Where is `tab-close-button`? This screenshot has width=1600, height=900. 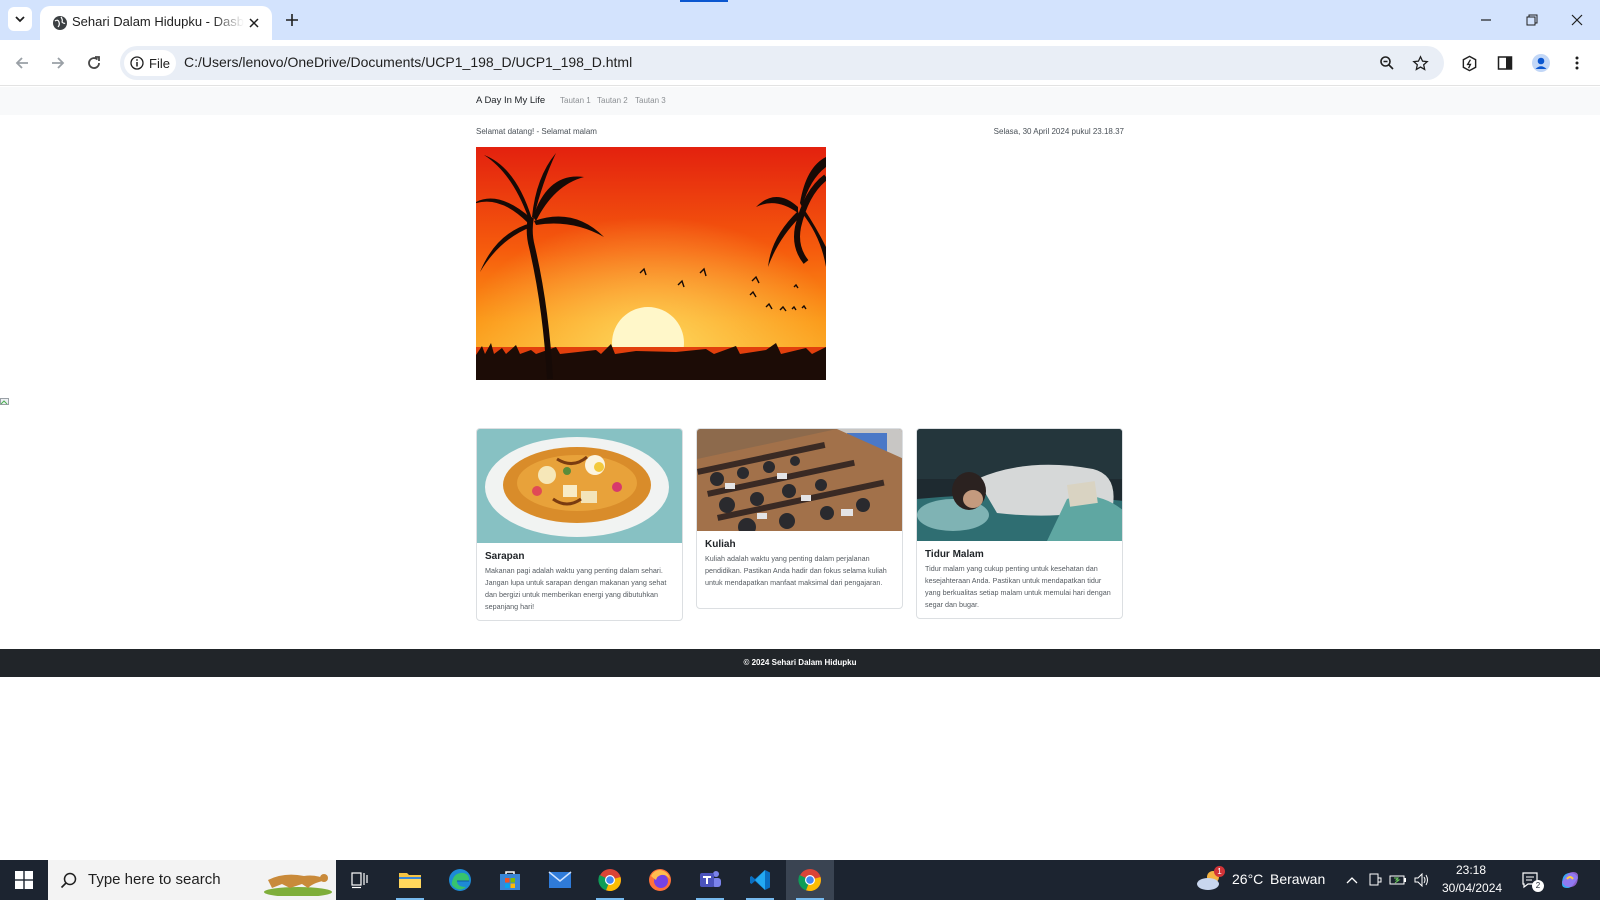 tab-close-button is located at coordinates (254, 23).